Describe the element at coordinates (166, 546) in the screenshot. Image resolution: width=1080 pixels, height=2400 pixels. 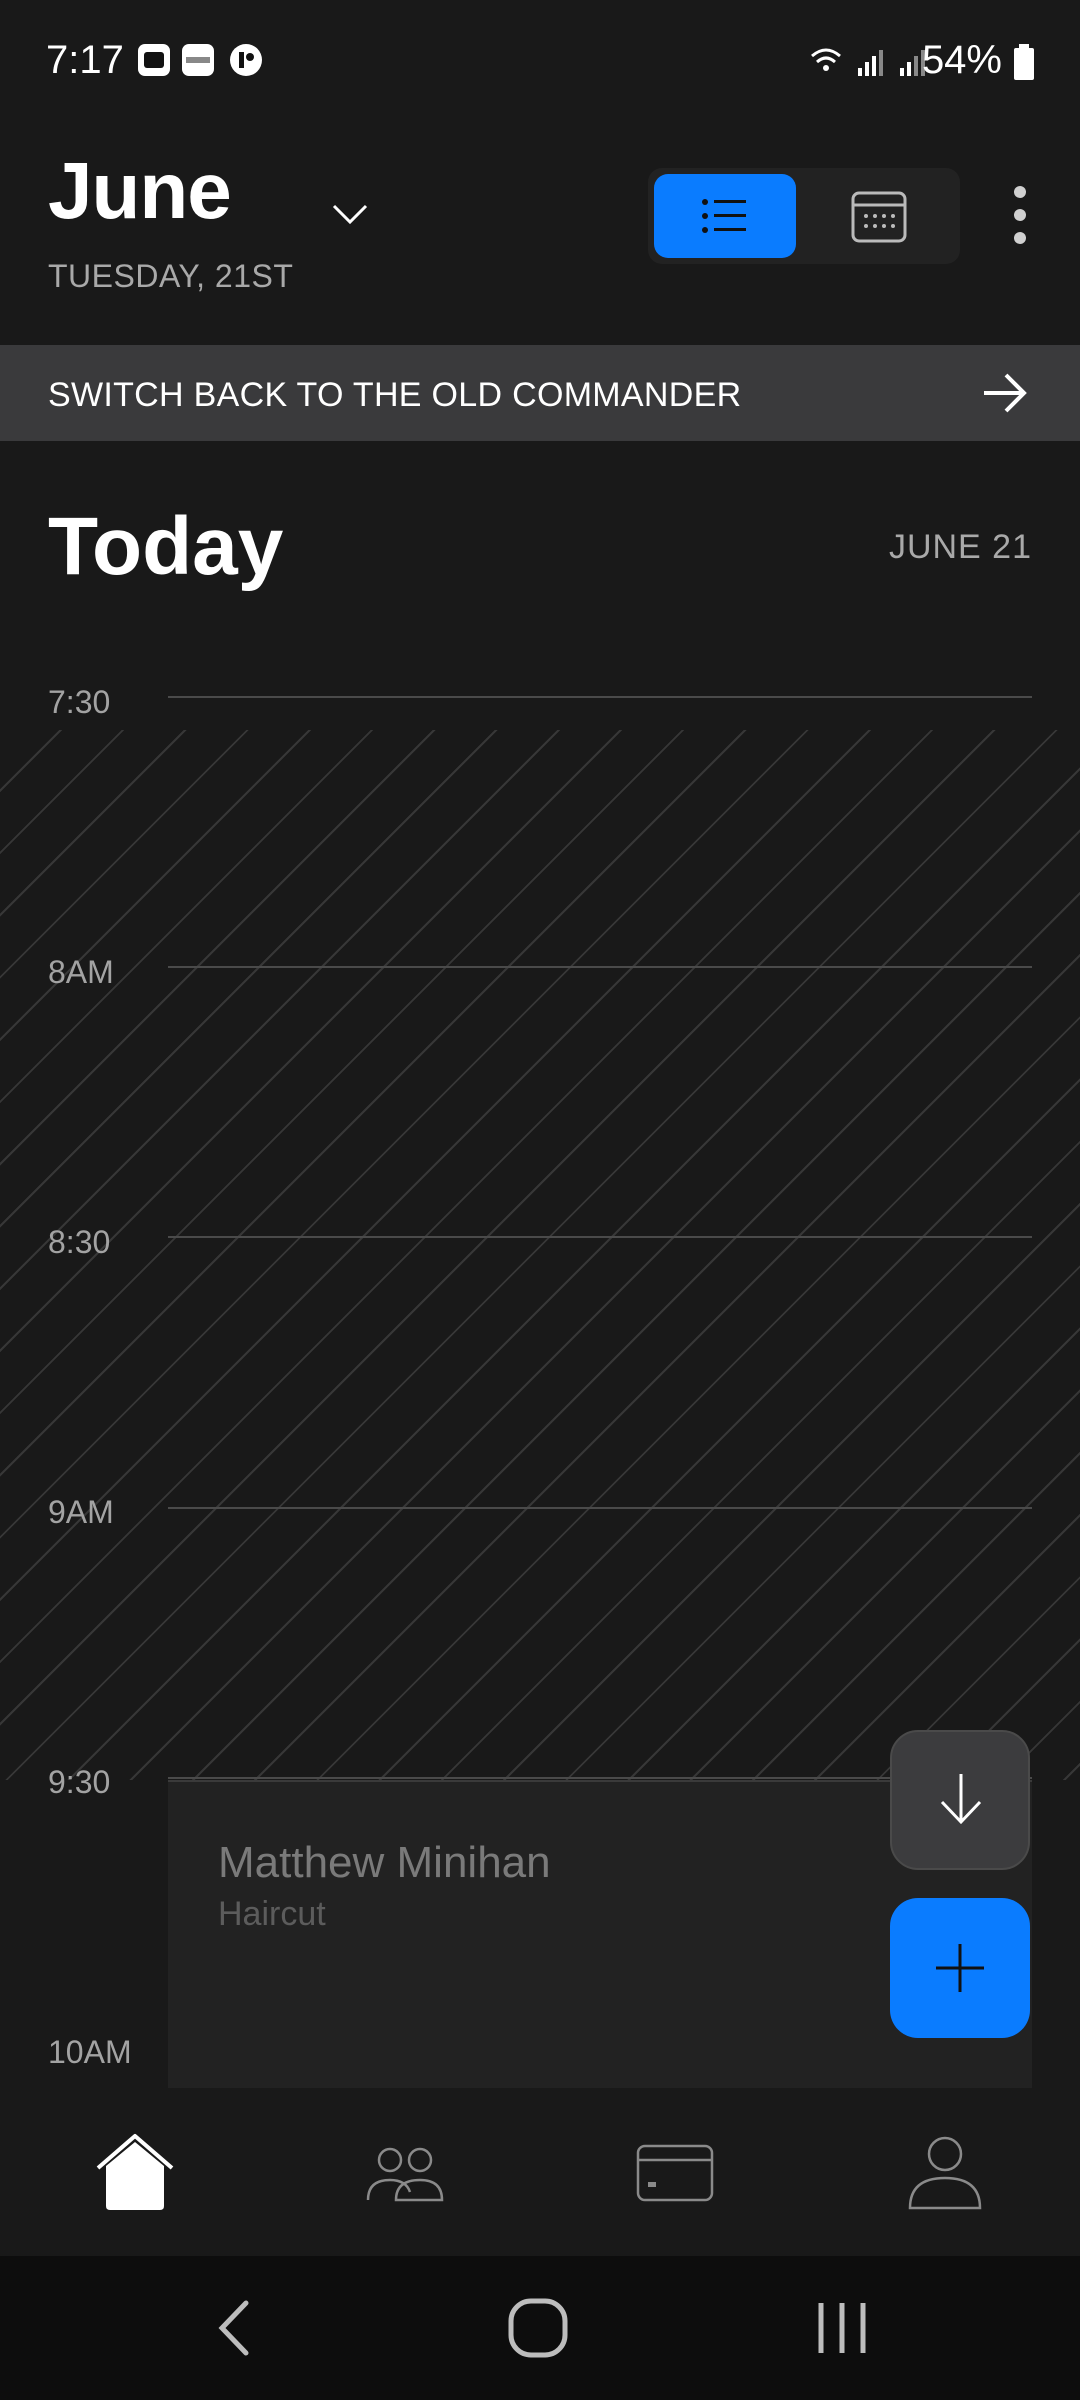
I see `day-title: Today` at that location.